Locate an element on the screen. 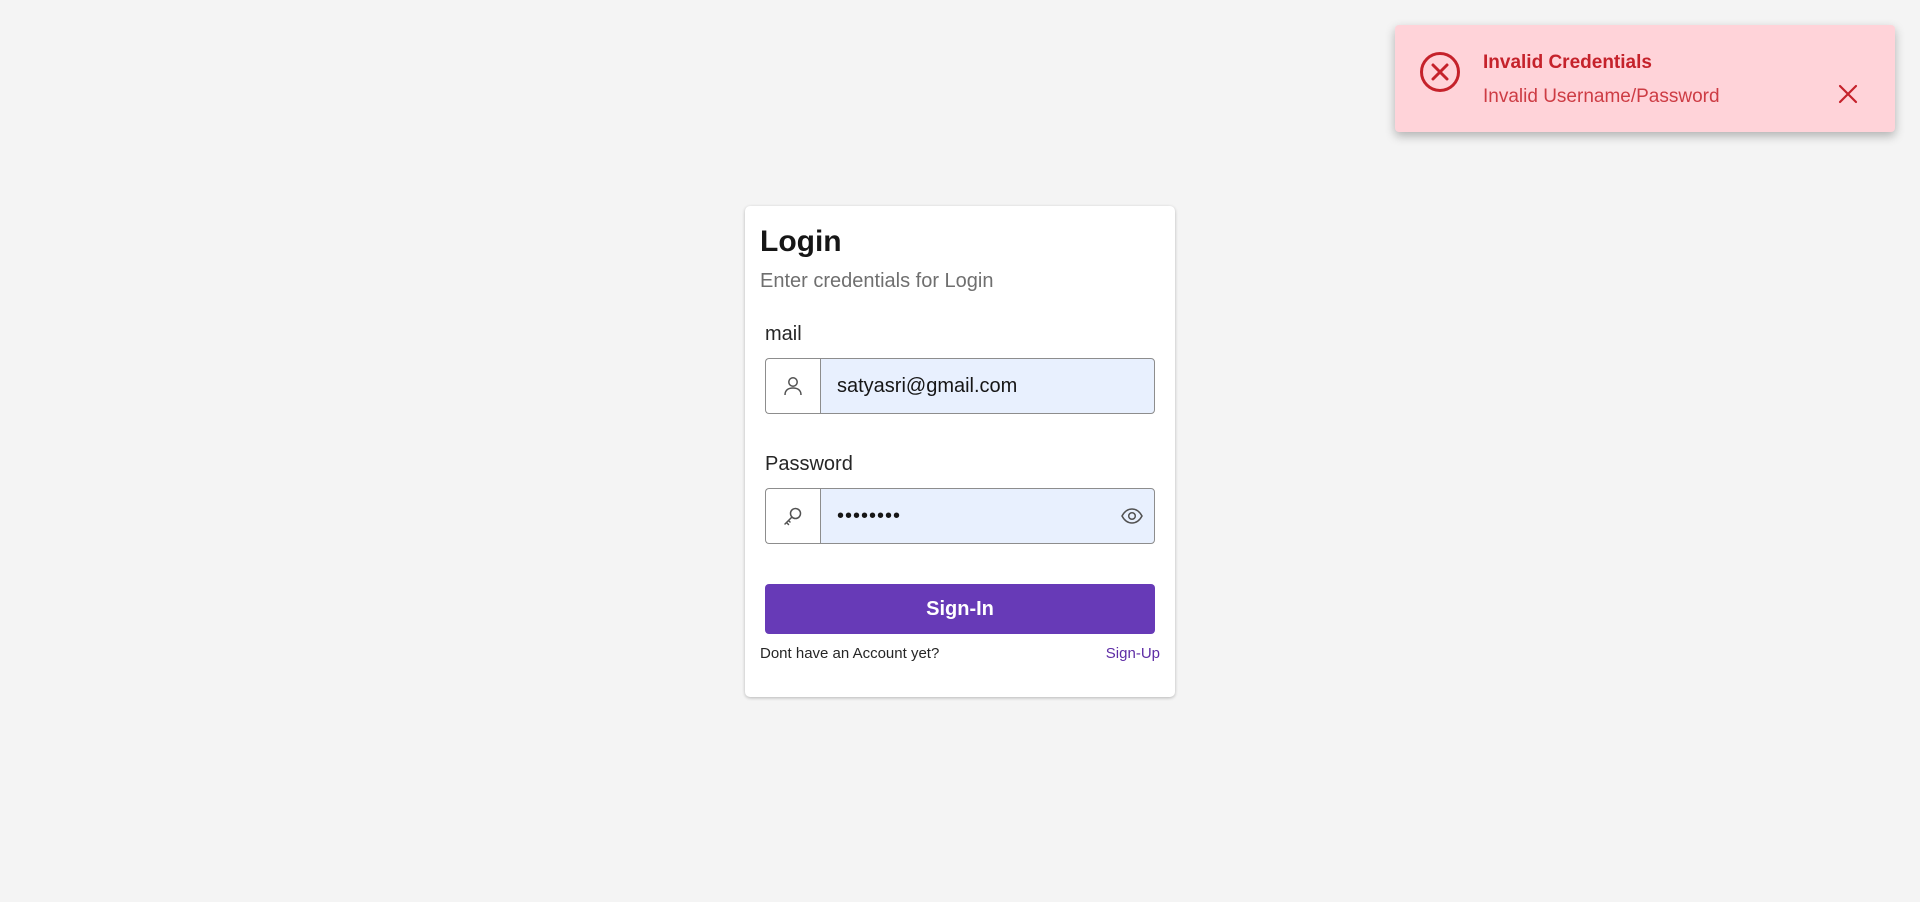  close-icon is located at coordinates (1848, 94).